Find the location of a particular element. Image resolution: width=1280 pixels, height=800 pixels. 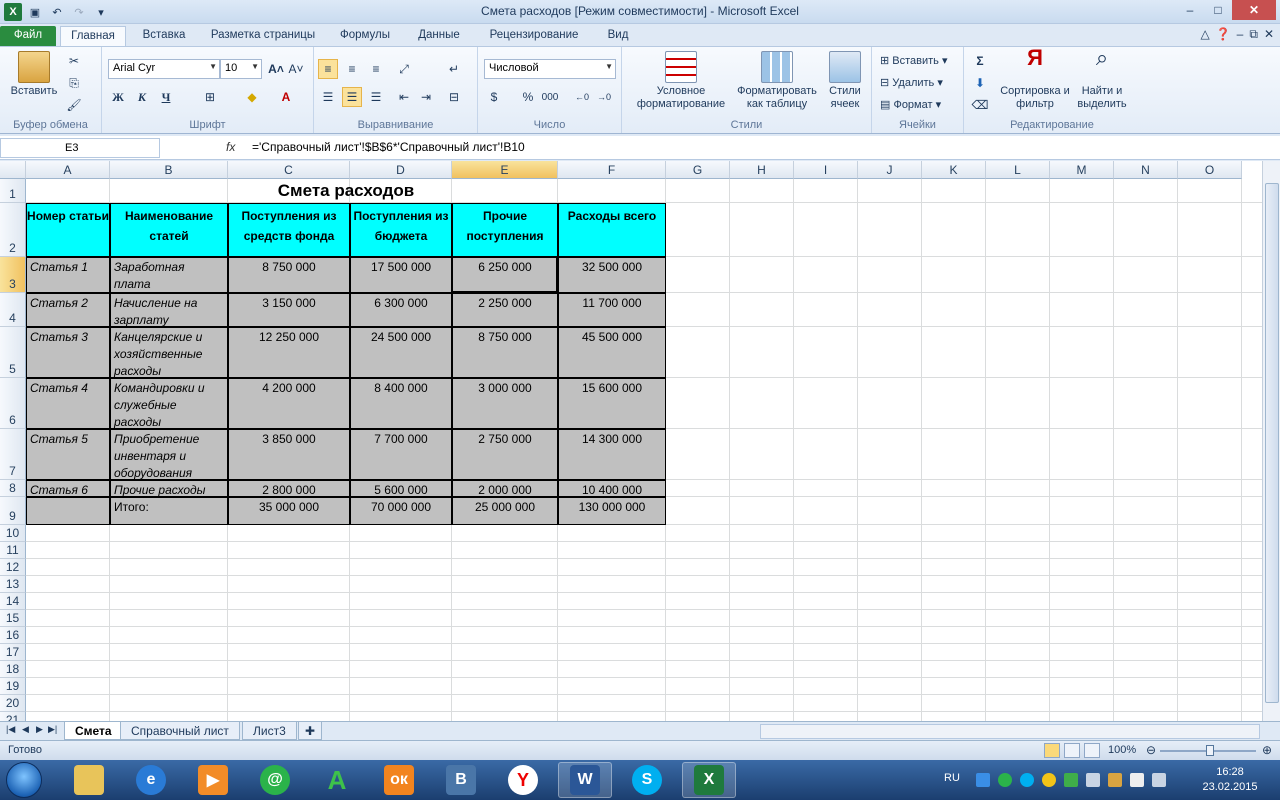

table-cell: Статья 2 is located at coordinates (68, 310).